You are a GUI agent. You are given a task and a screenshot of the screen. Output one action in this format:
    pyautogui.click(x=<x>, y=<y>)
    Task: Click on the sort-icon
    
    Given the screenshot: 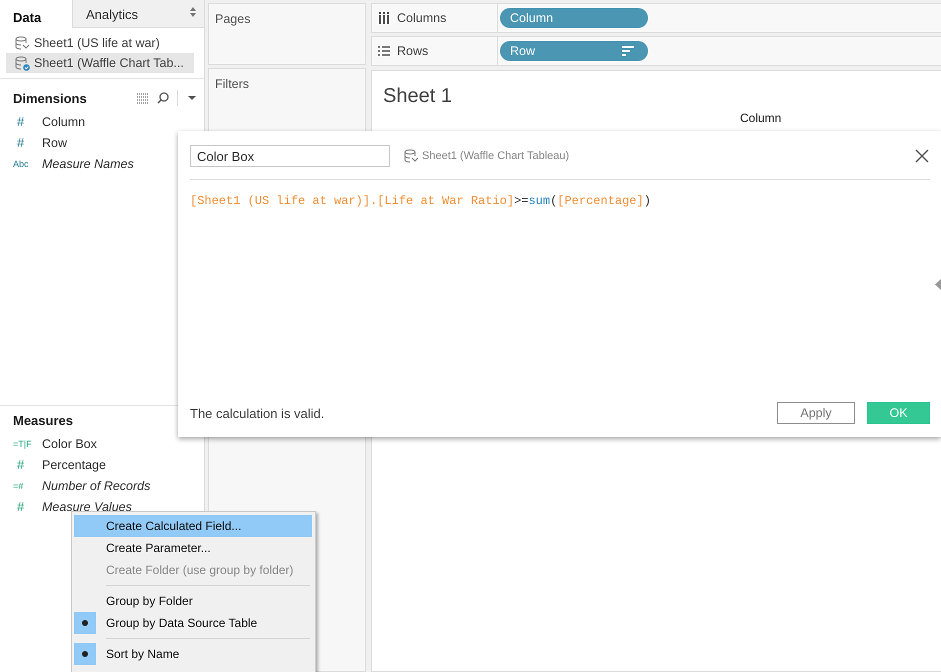 What is the action you would take?
    pyautogui.click(x=628, y=51)
    